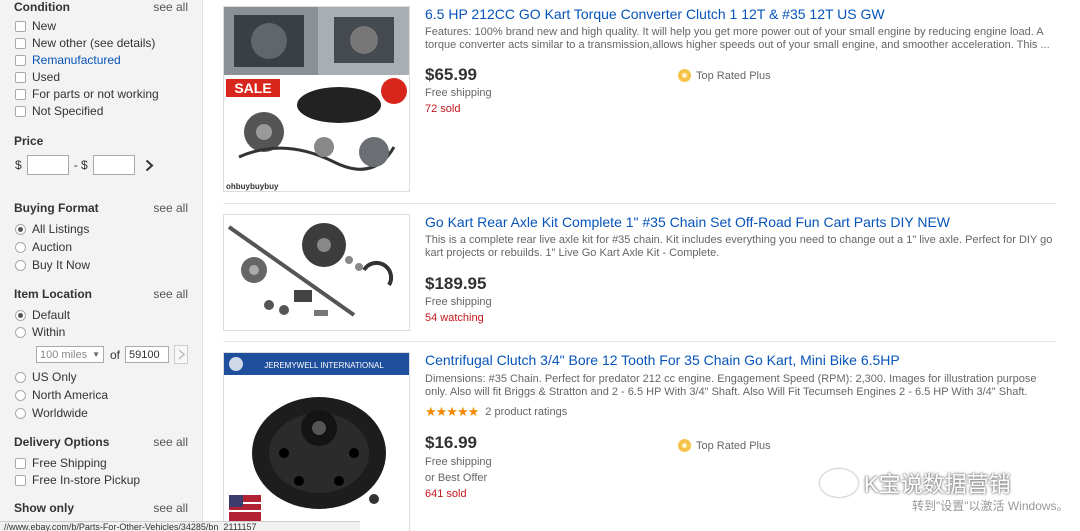 The image size is (1080, 531). What do you see at coordinates (496, 412) in the screenshot?
I see `product-rating: ★★★★★ 2 product ratings` at bounding box center [496, 412].